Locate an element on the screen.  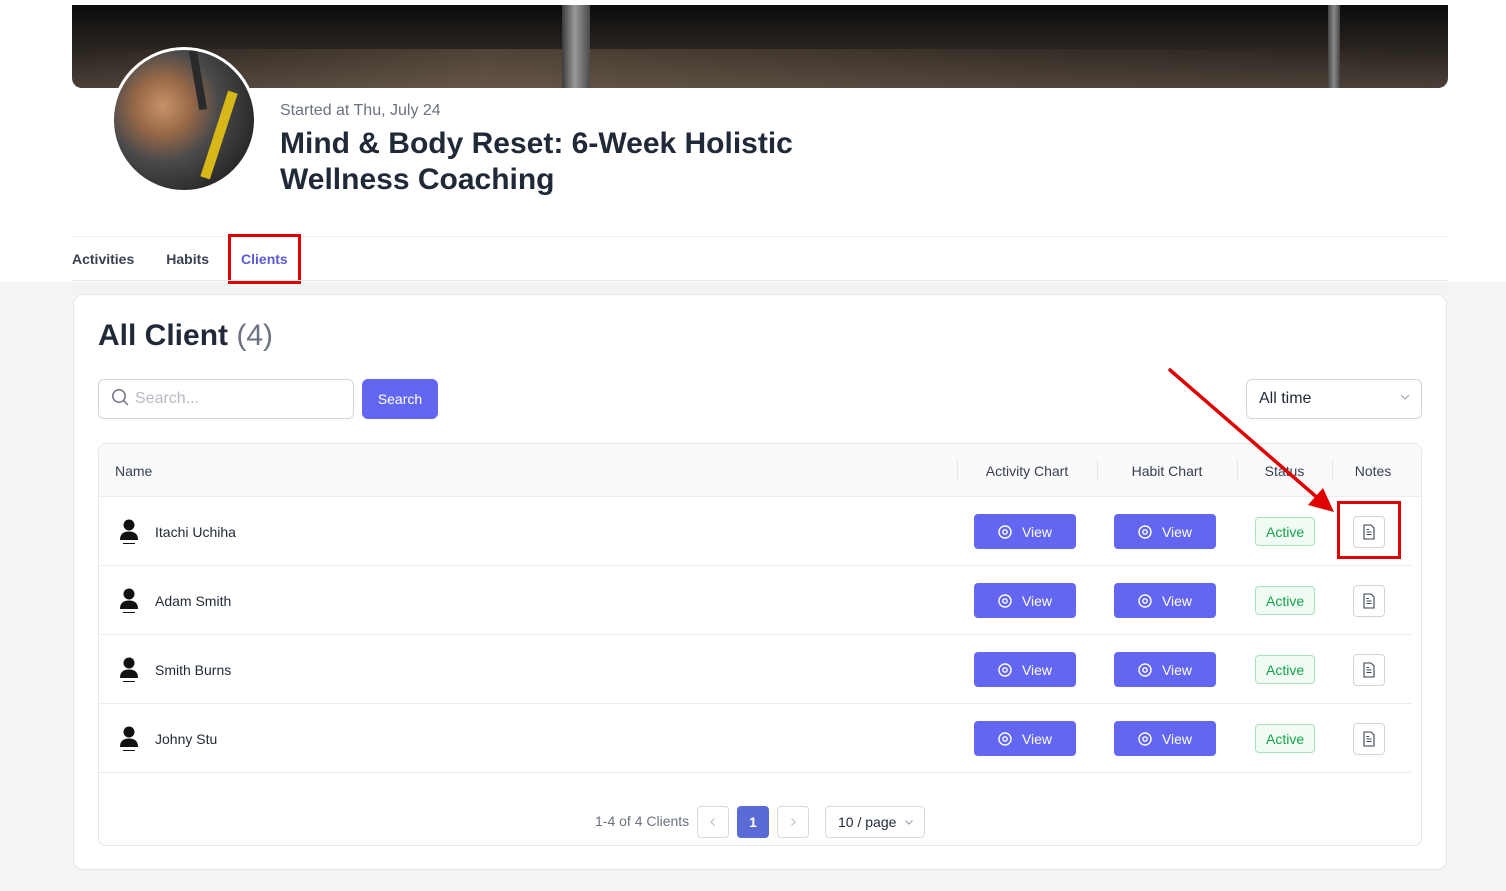
clients-heading: All Client (4) is located at coordinates (185, 336).